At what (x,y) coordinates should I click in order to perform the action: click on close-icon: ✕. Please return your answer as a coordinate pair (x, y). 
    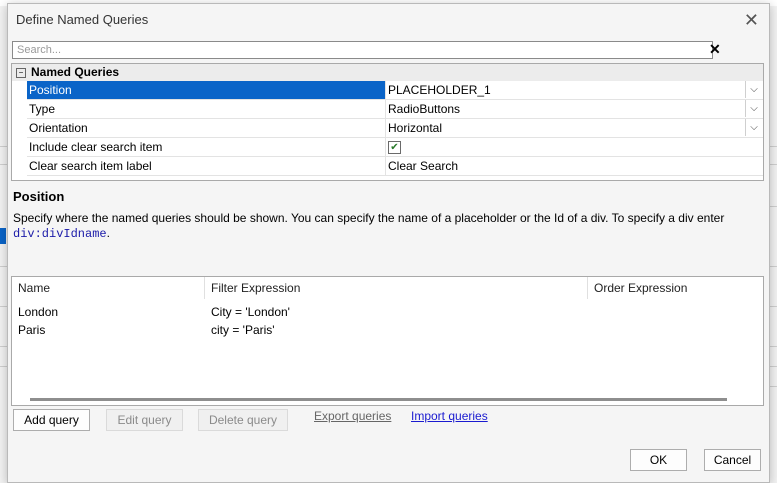
    Looking at the image, I should click on (751, 20).